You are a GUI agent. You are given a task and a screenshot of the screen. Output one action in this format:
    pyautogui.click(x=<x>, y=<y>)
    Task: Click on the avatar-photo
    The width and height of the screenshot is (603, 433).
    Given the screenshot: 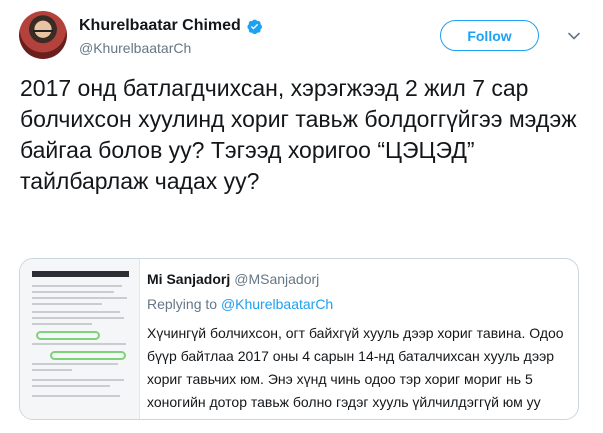 What is the action you would take?
    pyautogui.click(x=43, y=33)
    